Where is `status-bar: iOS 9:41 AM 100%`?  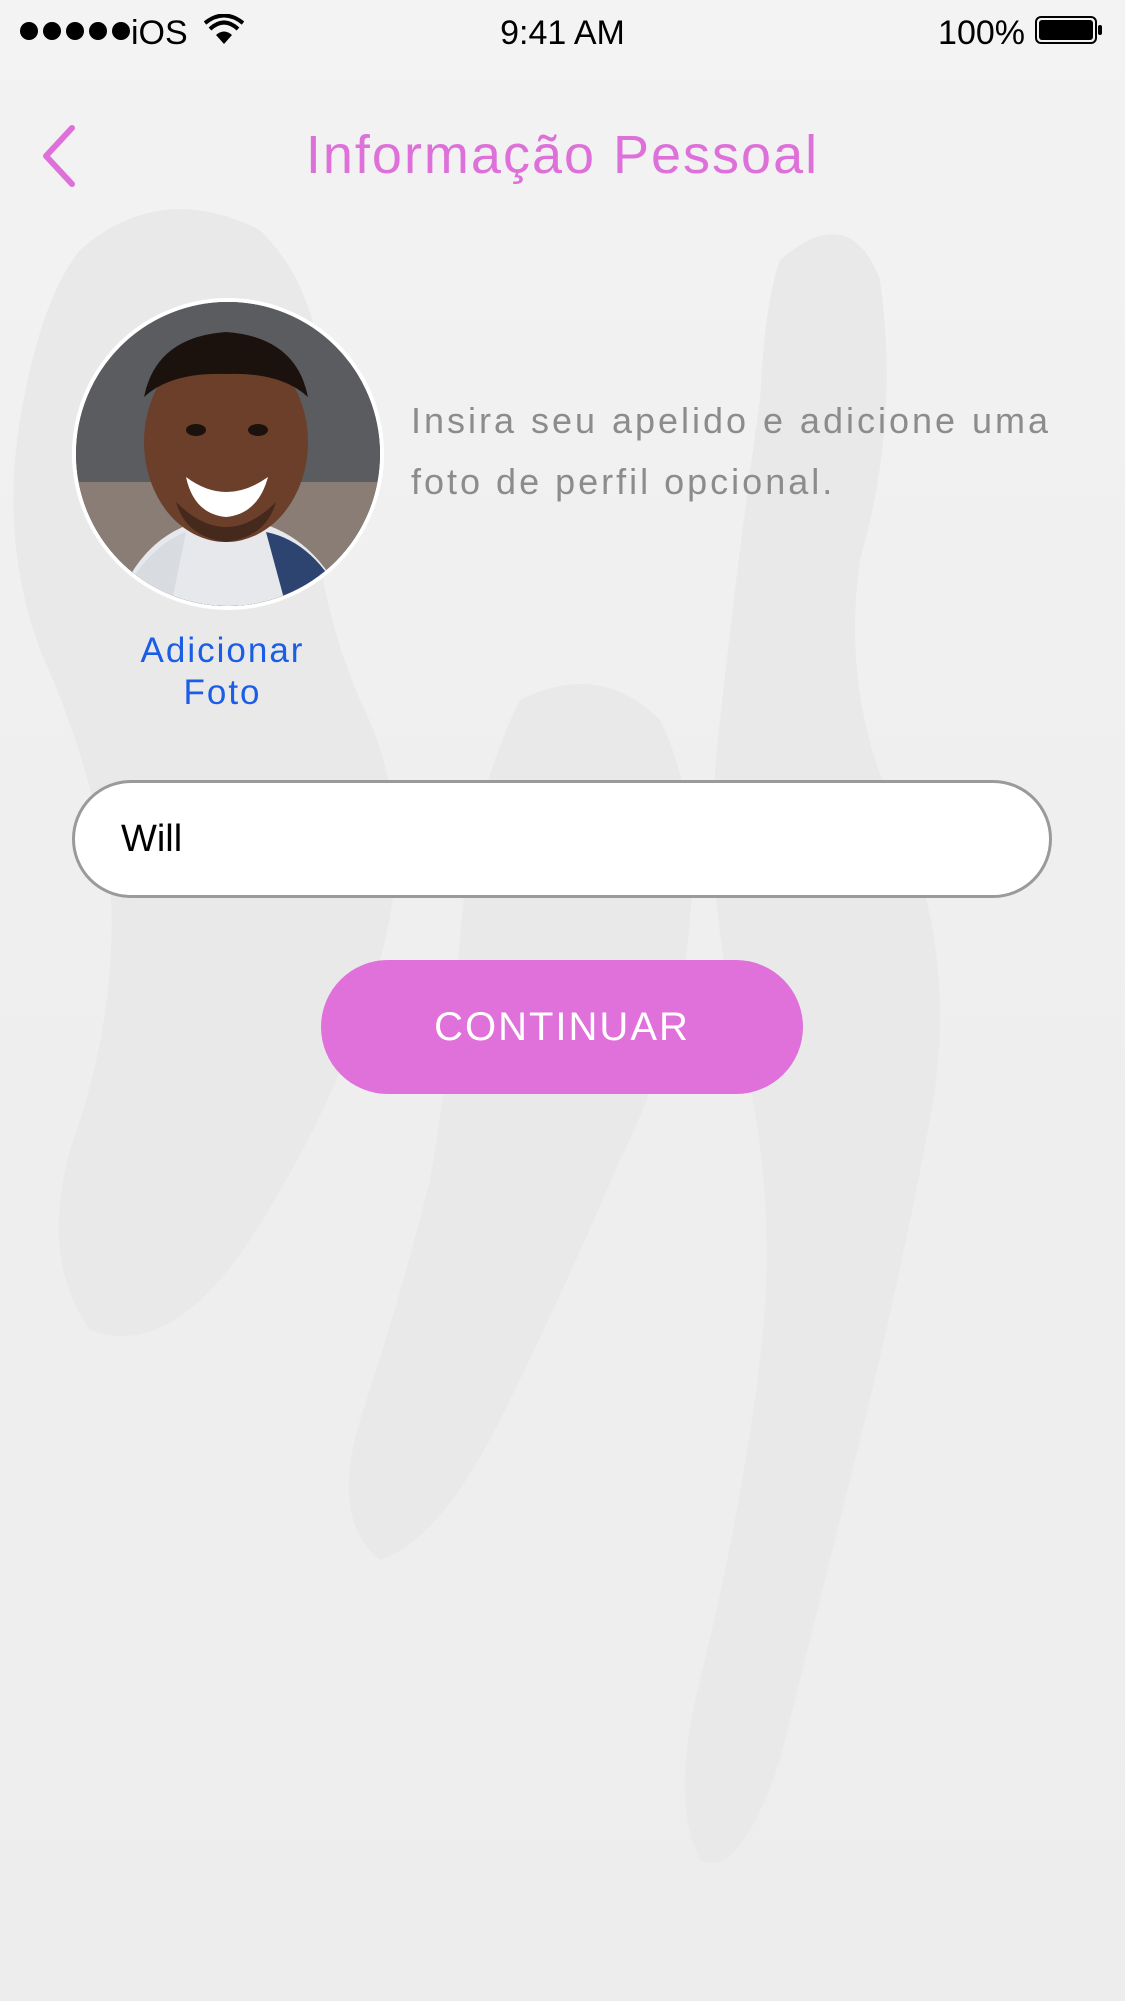
status-bar: iOS 9:41 AM 100% is located at coordinates (562, 33).